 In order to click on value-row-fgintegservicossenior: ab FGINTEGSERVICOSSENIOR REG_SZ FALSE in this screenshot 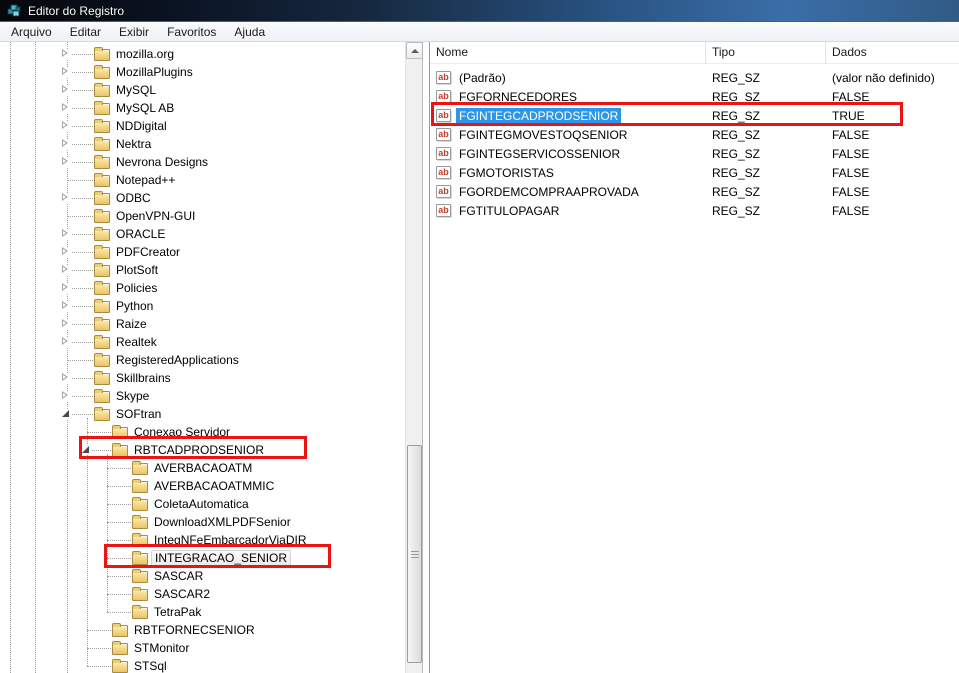, I will do `click(694, 153)`.